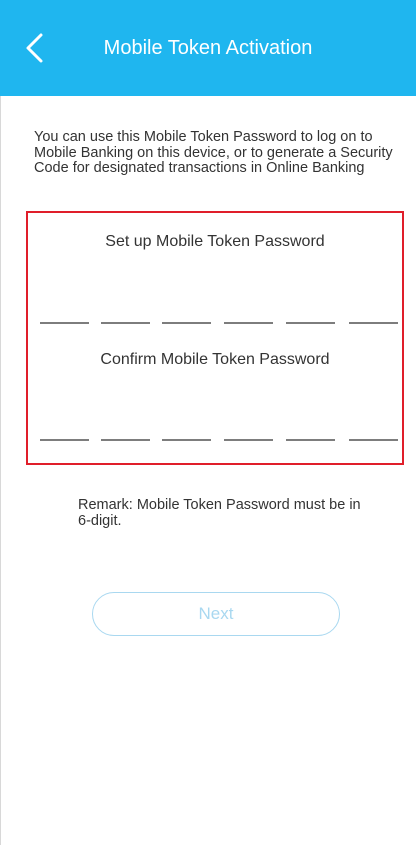  What do you see at coordinates (0, 470) in the screenshot?
I see `screen-edge-divider` at bounding box center [0, 470].